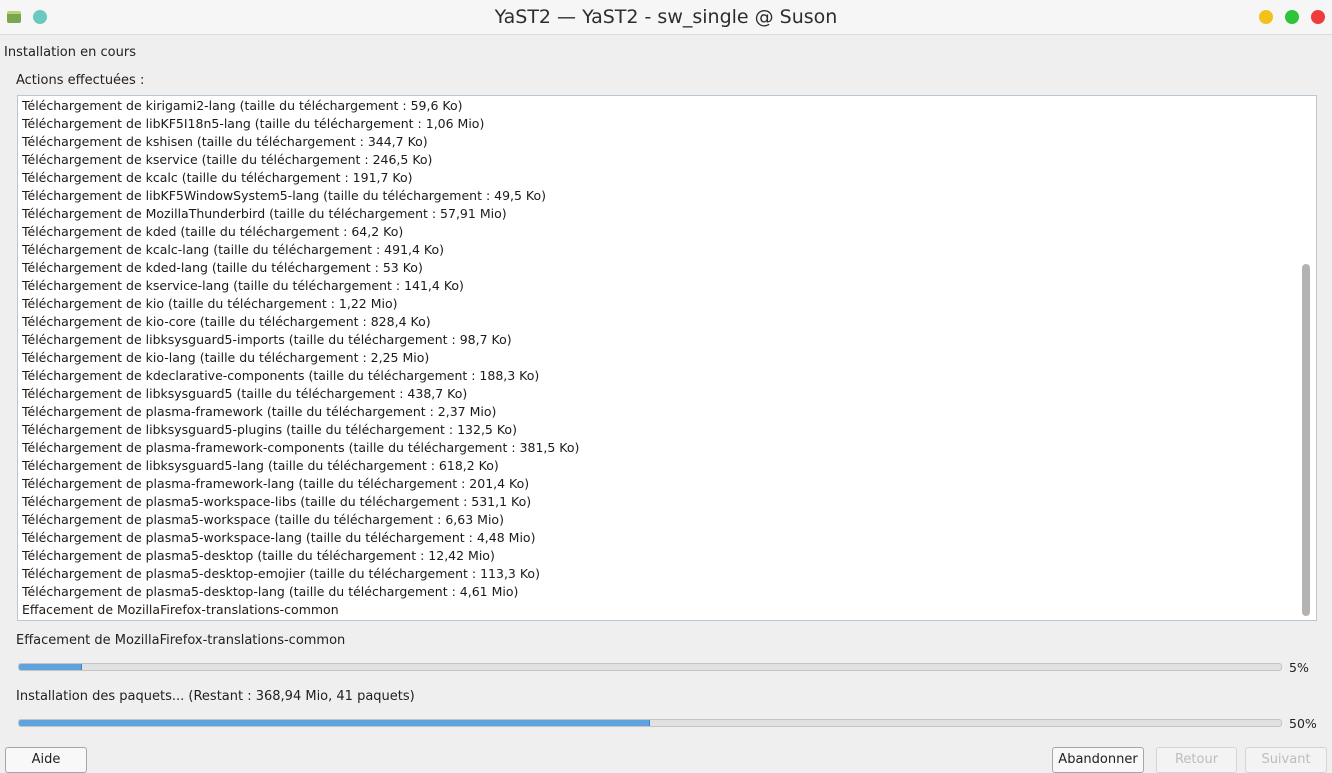  I want to click on close-button, so click(1318, 17).